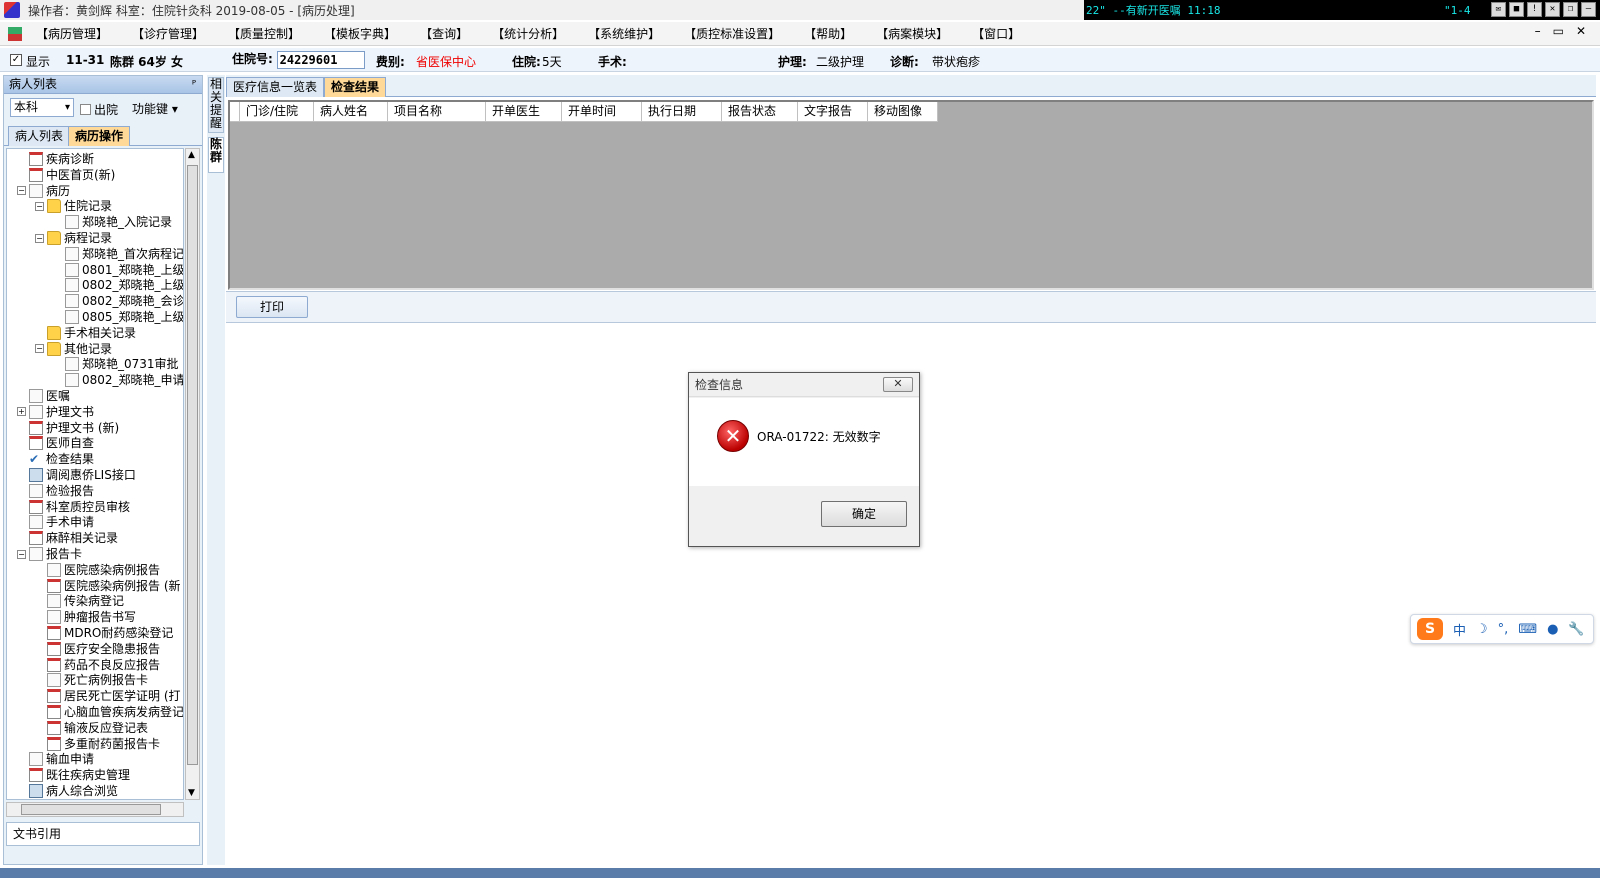 This screenshot has height=878, width=1600. I want to click on tree-node: 多重耐药菌报告卡, so click(103, 744).